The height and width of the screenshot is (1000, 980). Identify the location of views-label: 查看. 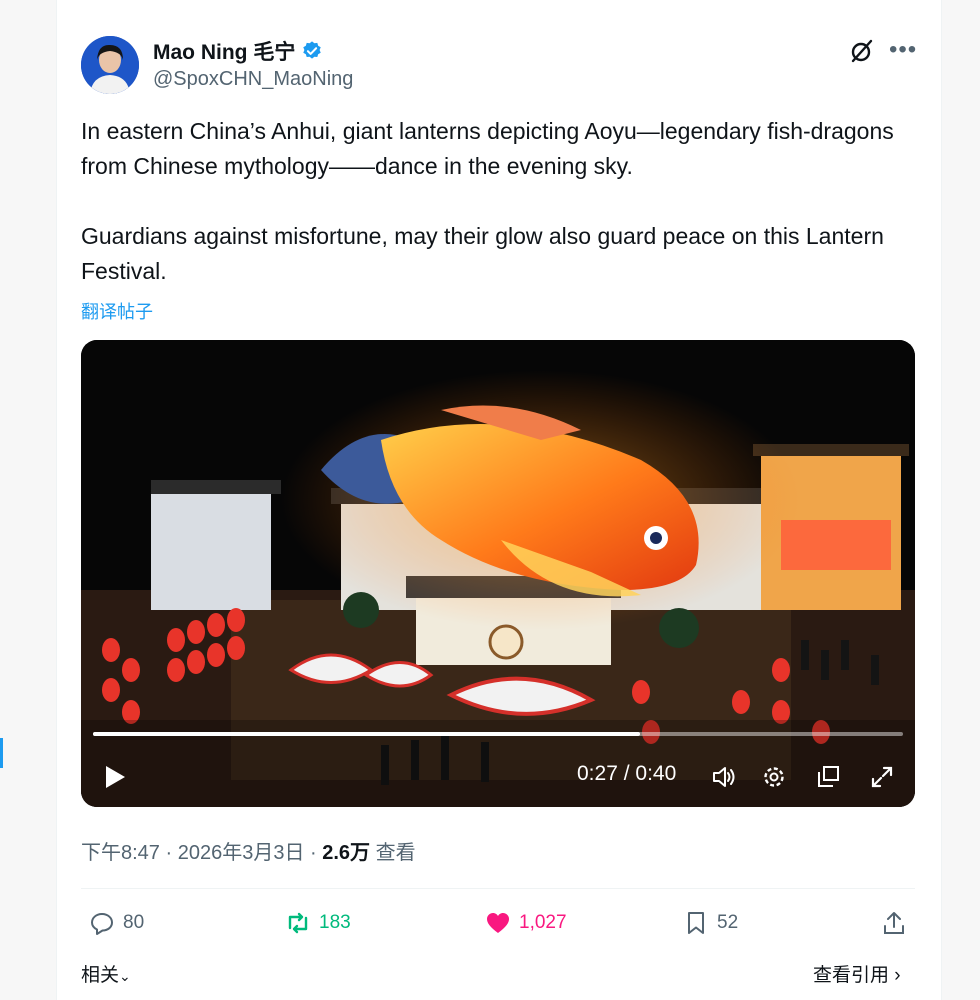
(393, 853).